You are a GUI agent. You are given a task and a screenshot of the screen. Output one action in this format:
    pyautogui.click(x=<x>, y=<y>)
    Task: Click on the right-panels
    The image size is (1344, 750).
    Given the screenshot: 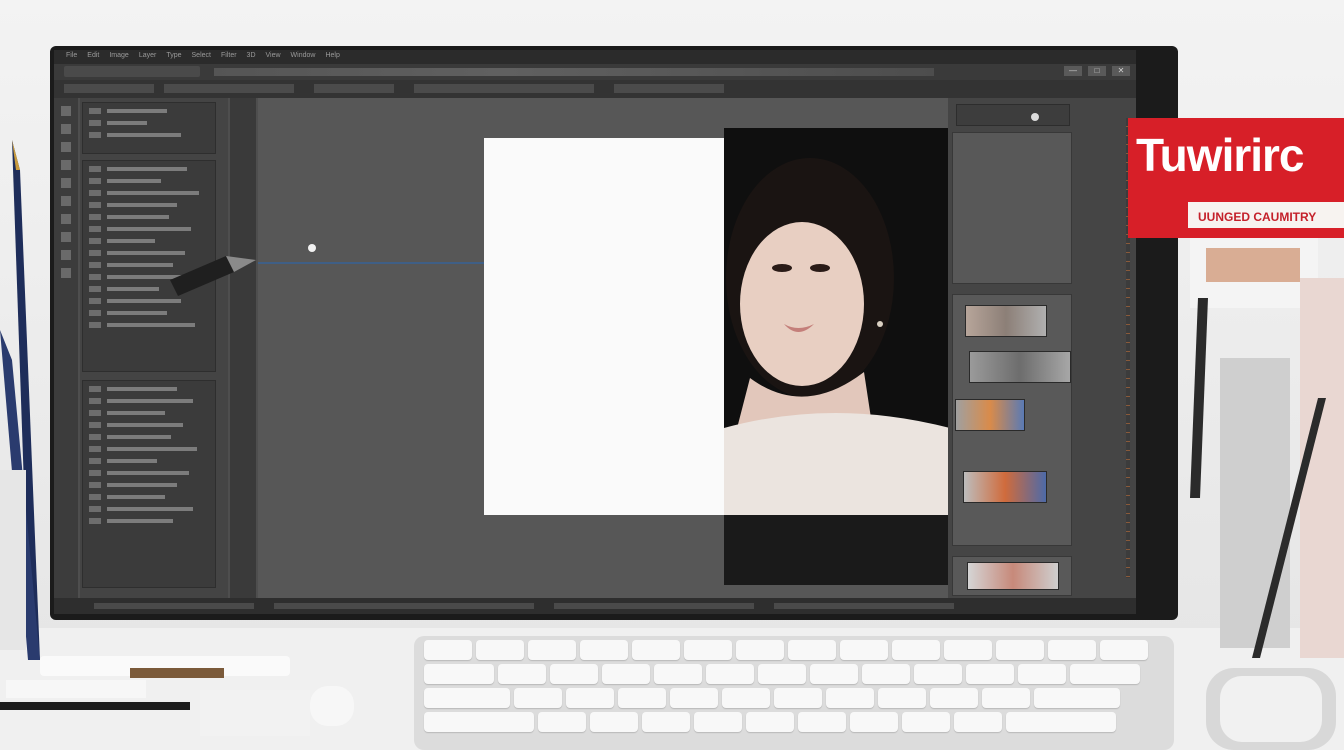 What is the action you would take?
    pyautogui.click(x=1042, y=348)
    